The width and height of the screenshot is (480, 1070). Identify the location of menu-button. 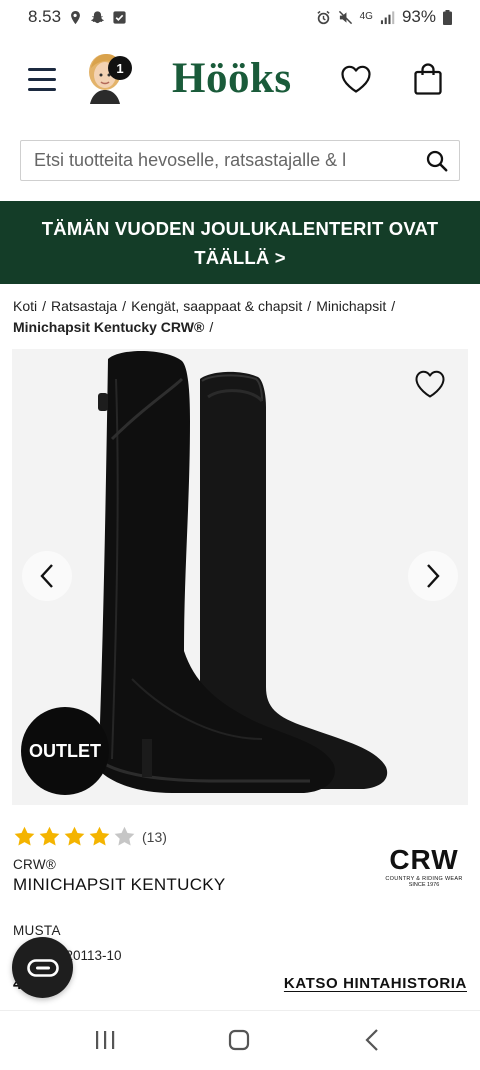
(42, 80).